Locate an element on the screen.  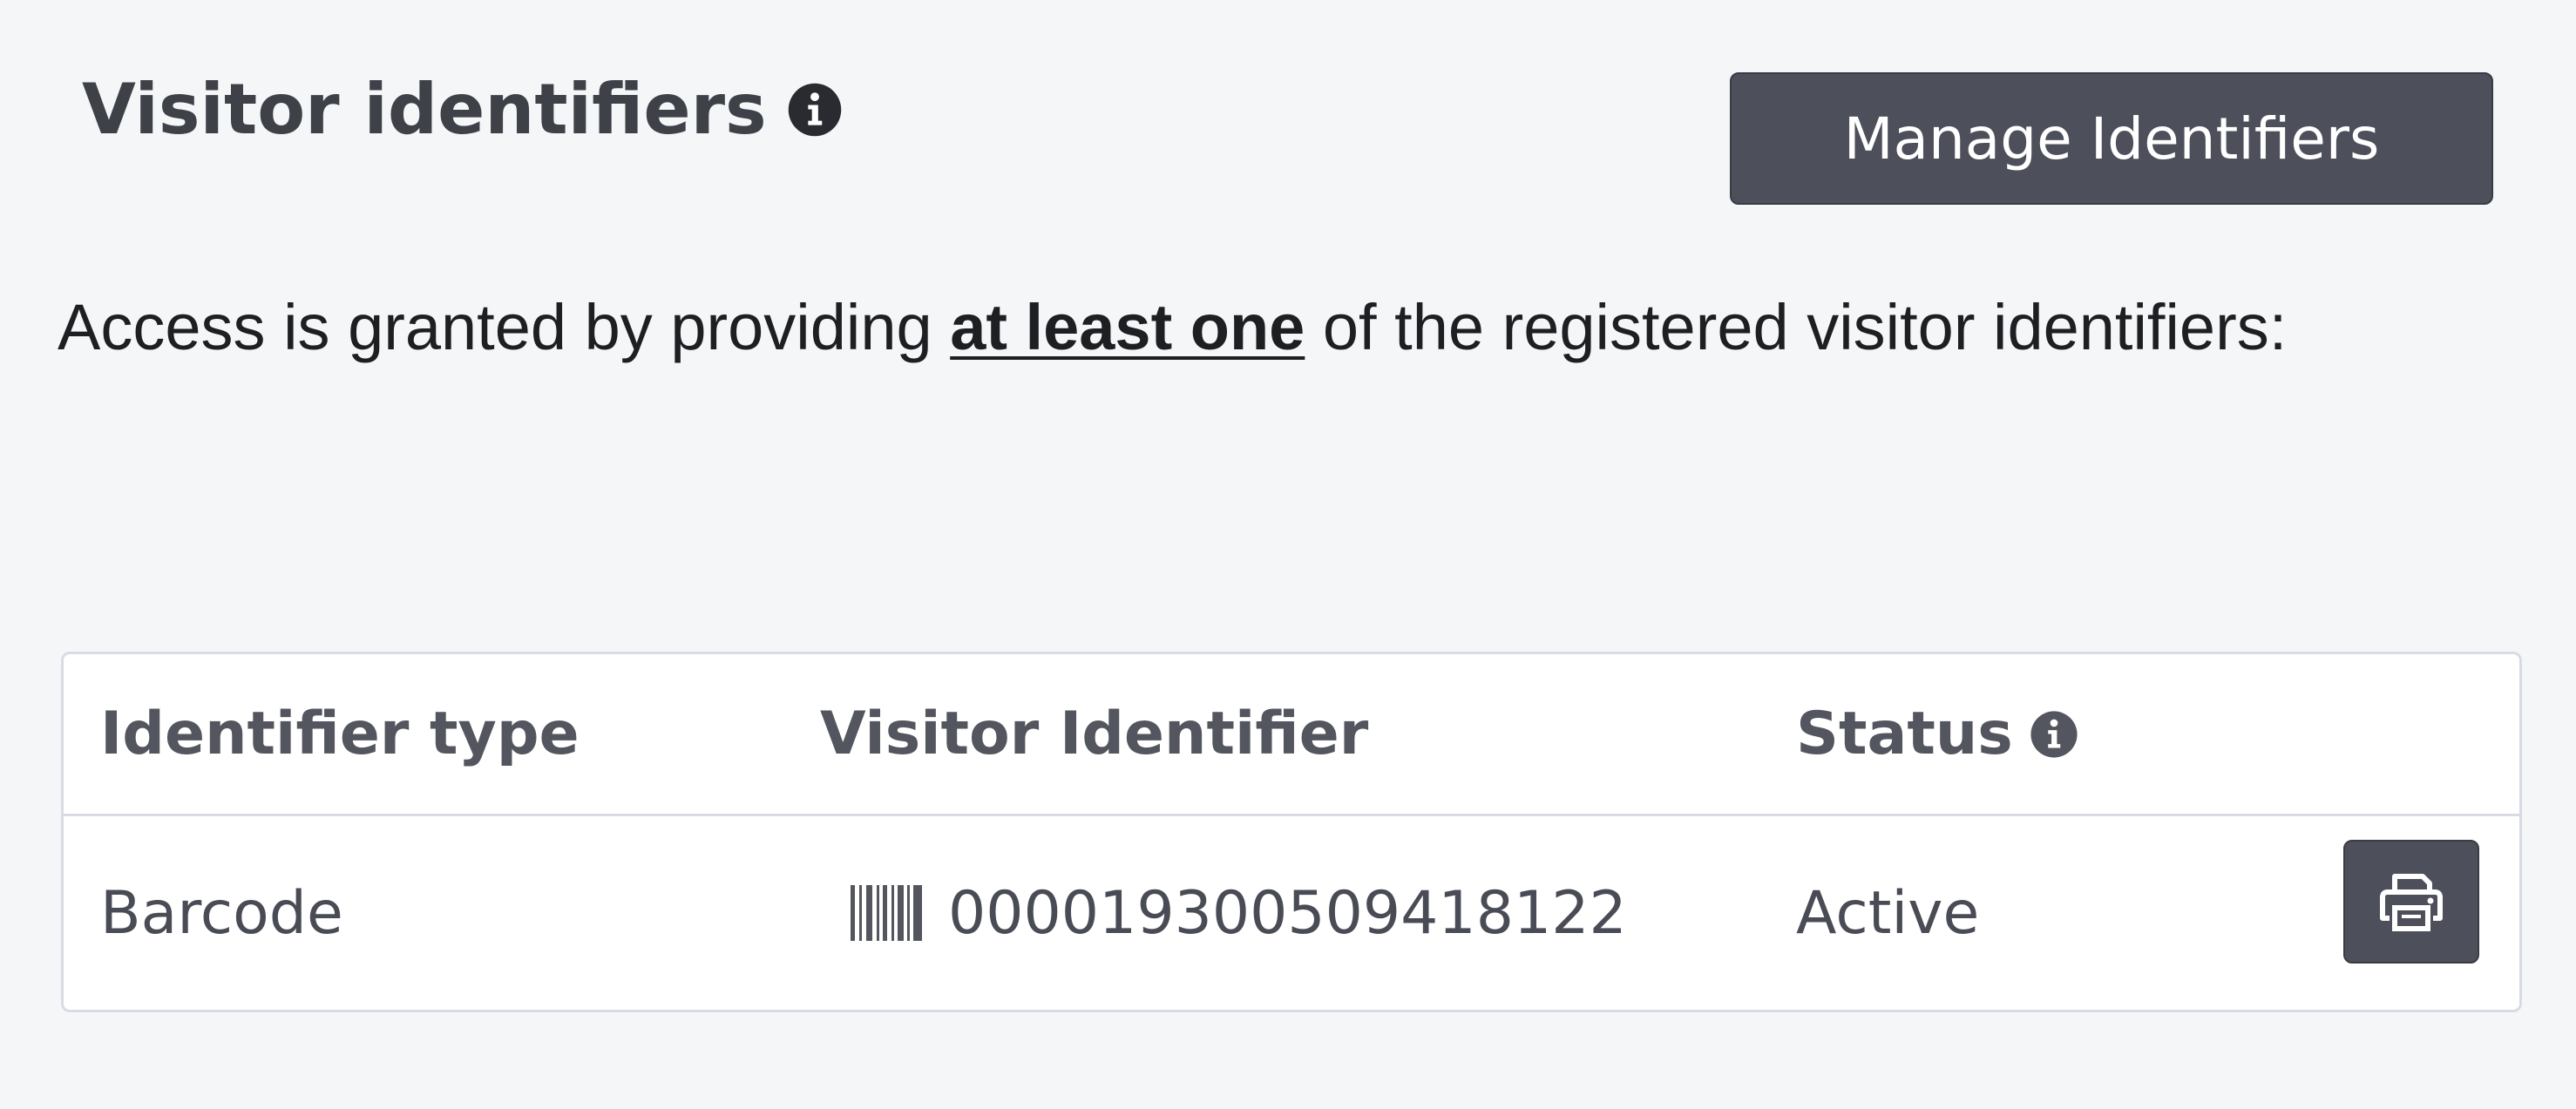
column-header-label: Visitor Identifier is located at coordinates (1095, 734).